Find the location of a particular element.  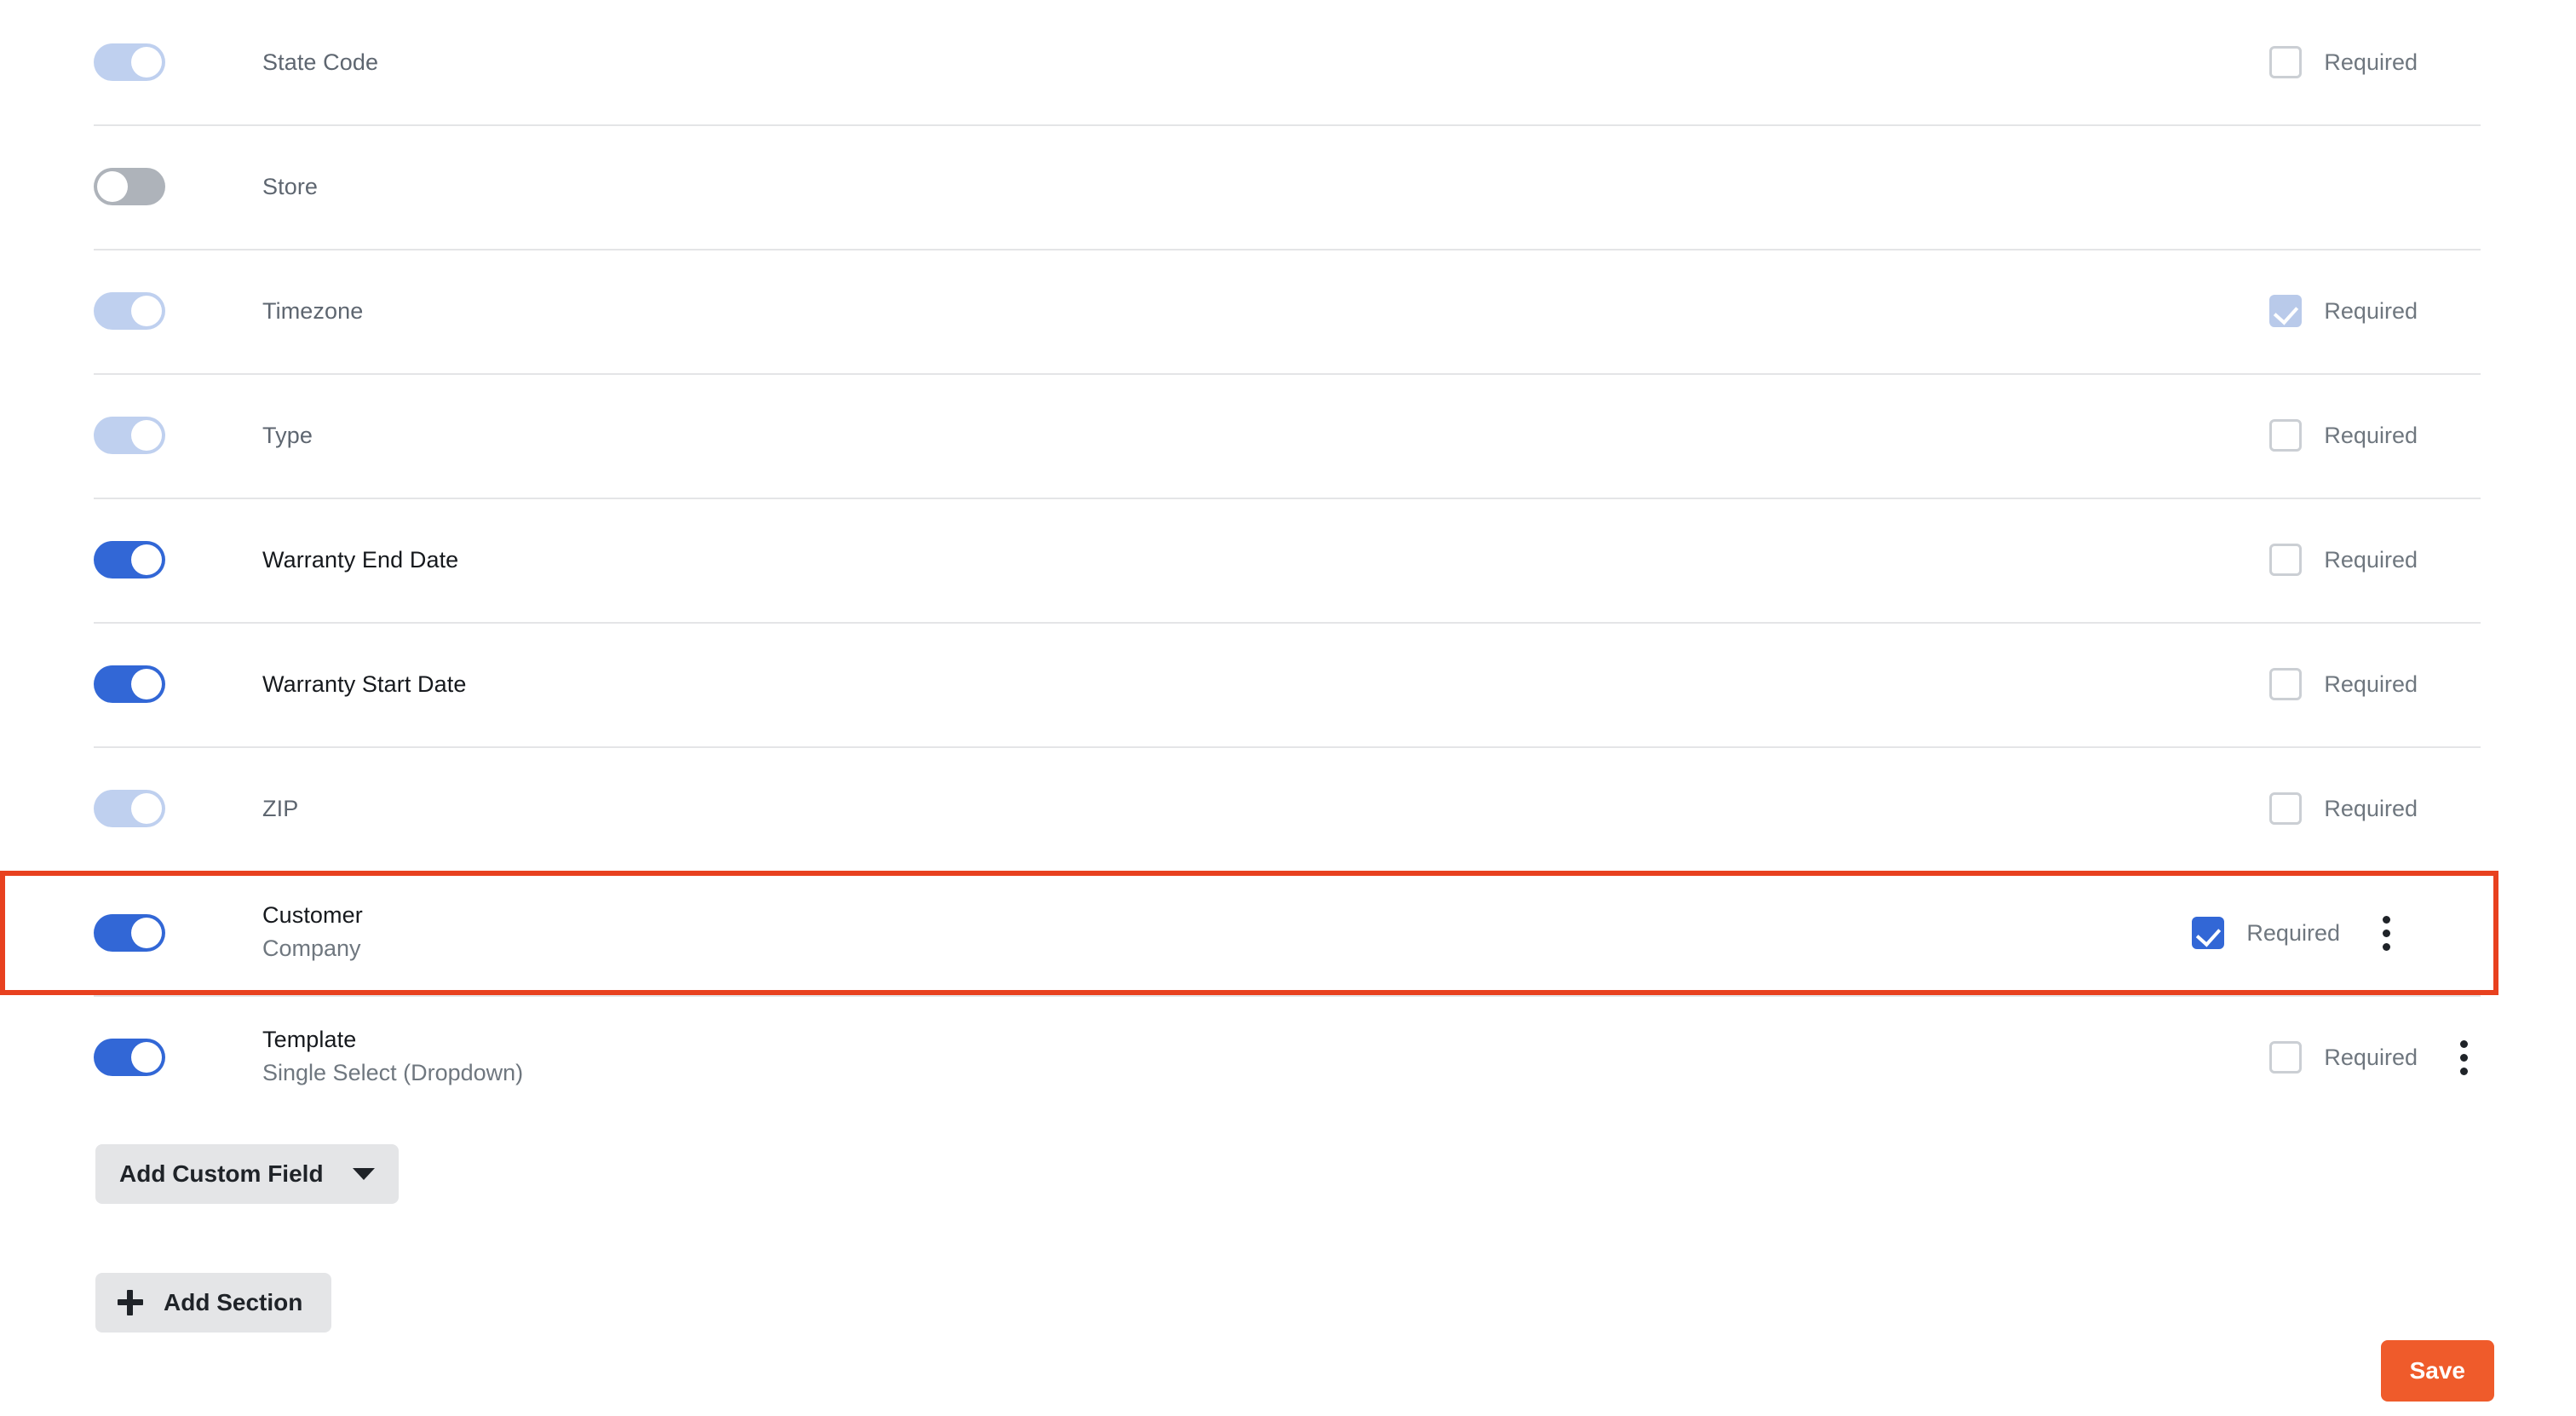

field-type-subtitle: Company is located at coordinates (312, 949).